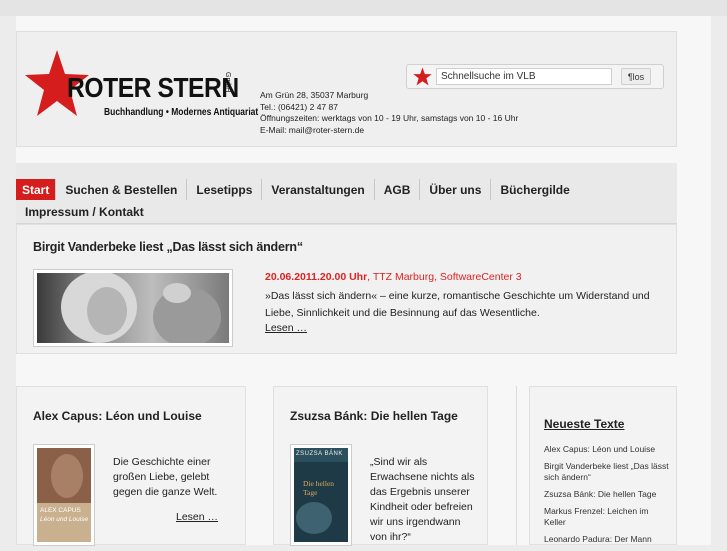  Describe the element at coordinates (316, 277) in the screenshot. I see `event-date: 20.06.2011.20.00 Uhr` at that location.